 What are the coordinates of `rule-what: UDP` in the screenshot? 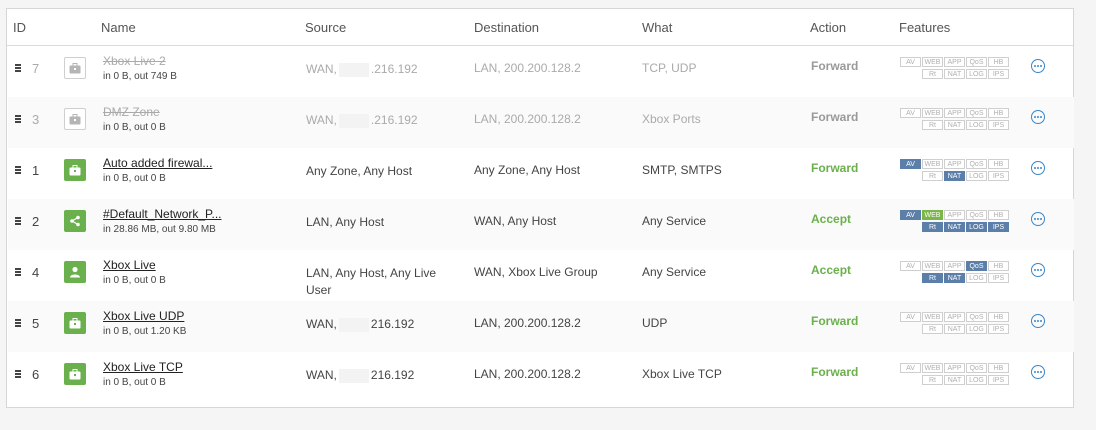 It's located at (655, 323).